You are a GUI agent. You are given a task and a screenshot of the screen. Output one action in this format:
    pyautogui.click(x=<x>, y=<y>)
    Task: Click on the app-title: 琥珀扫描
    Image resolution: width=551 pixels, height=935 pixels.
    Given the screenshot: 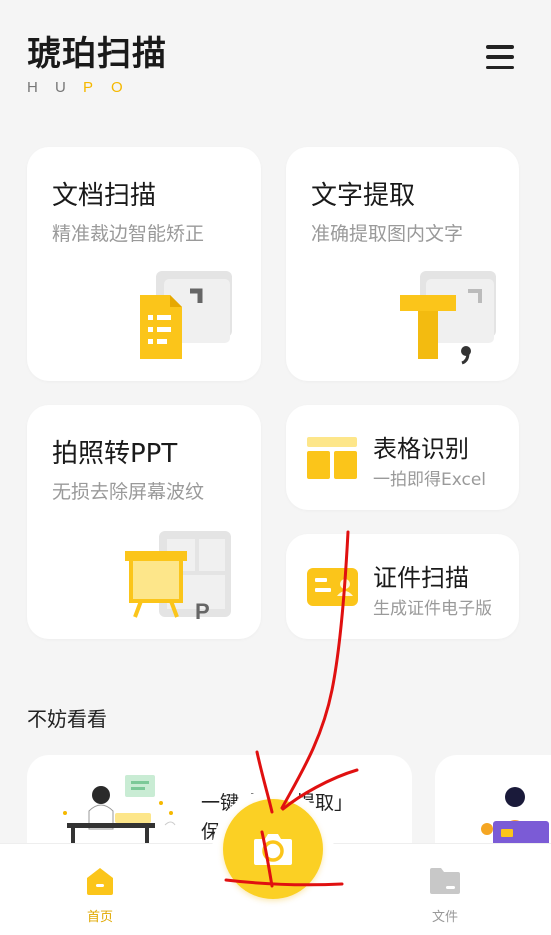 What is the action you would take?
    pyautogui.click(x=97, y=54)
    